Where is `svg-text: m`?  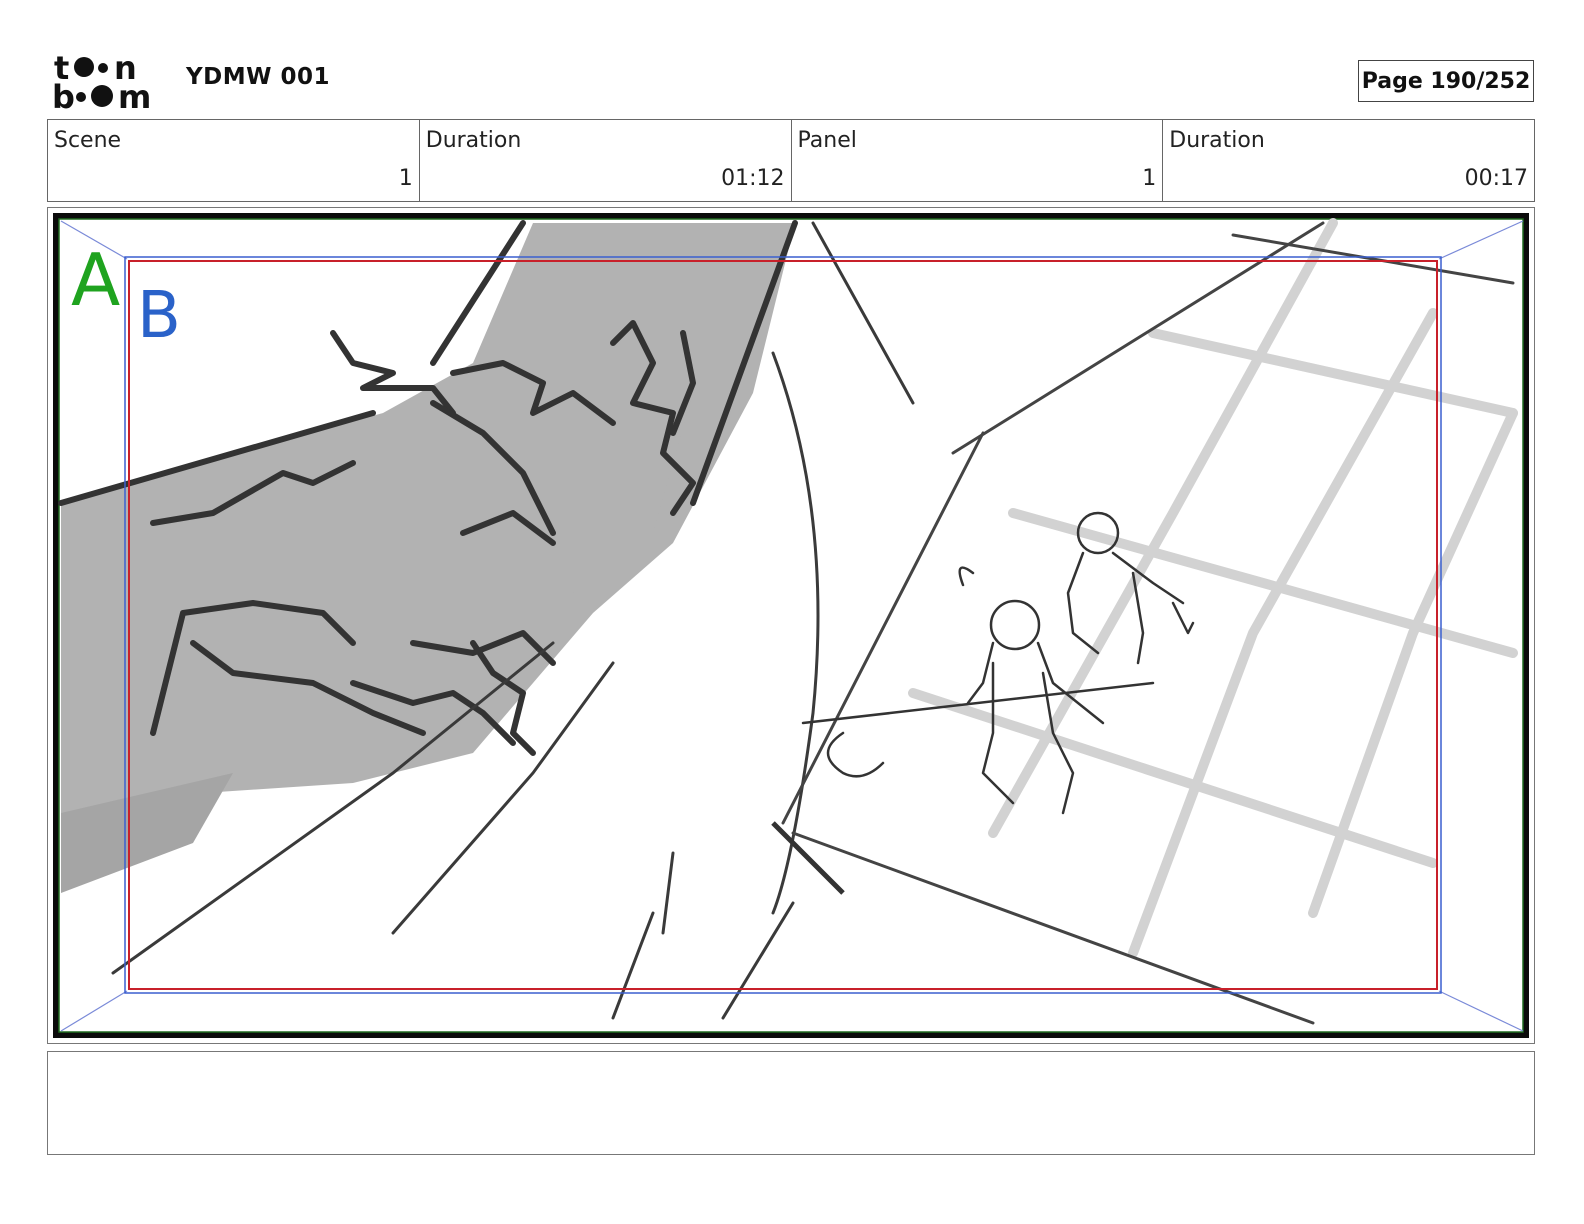
svg-text: m is located at coordinates (134, 95).